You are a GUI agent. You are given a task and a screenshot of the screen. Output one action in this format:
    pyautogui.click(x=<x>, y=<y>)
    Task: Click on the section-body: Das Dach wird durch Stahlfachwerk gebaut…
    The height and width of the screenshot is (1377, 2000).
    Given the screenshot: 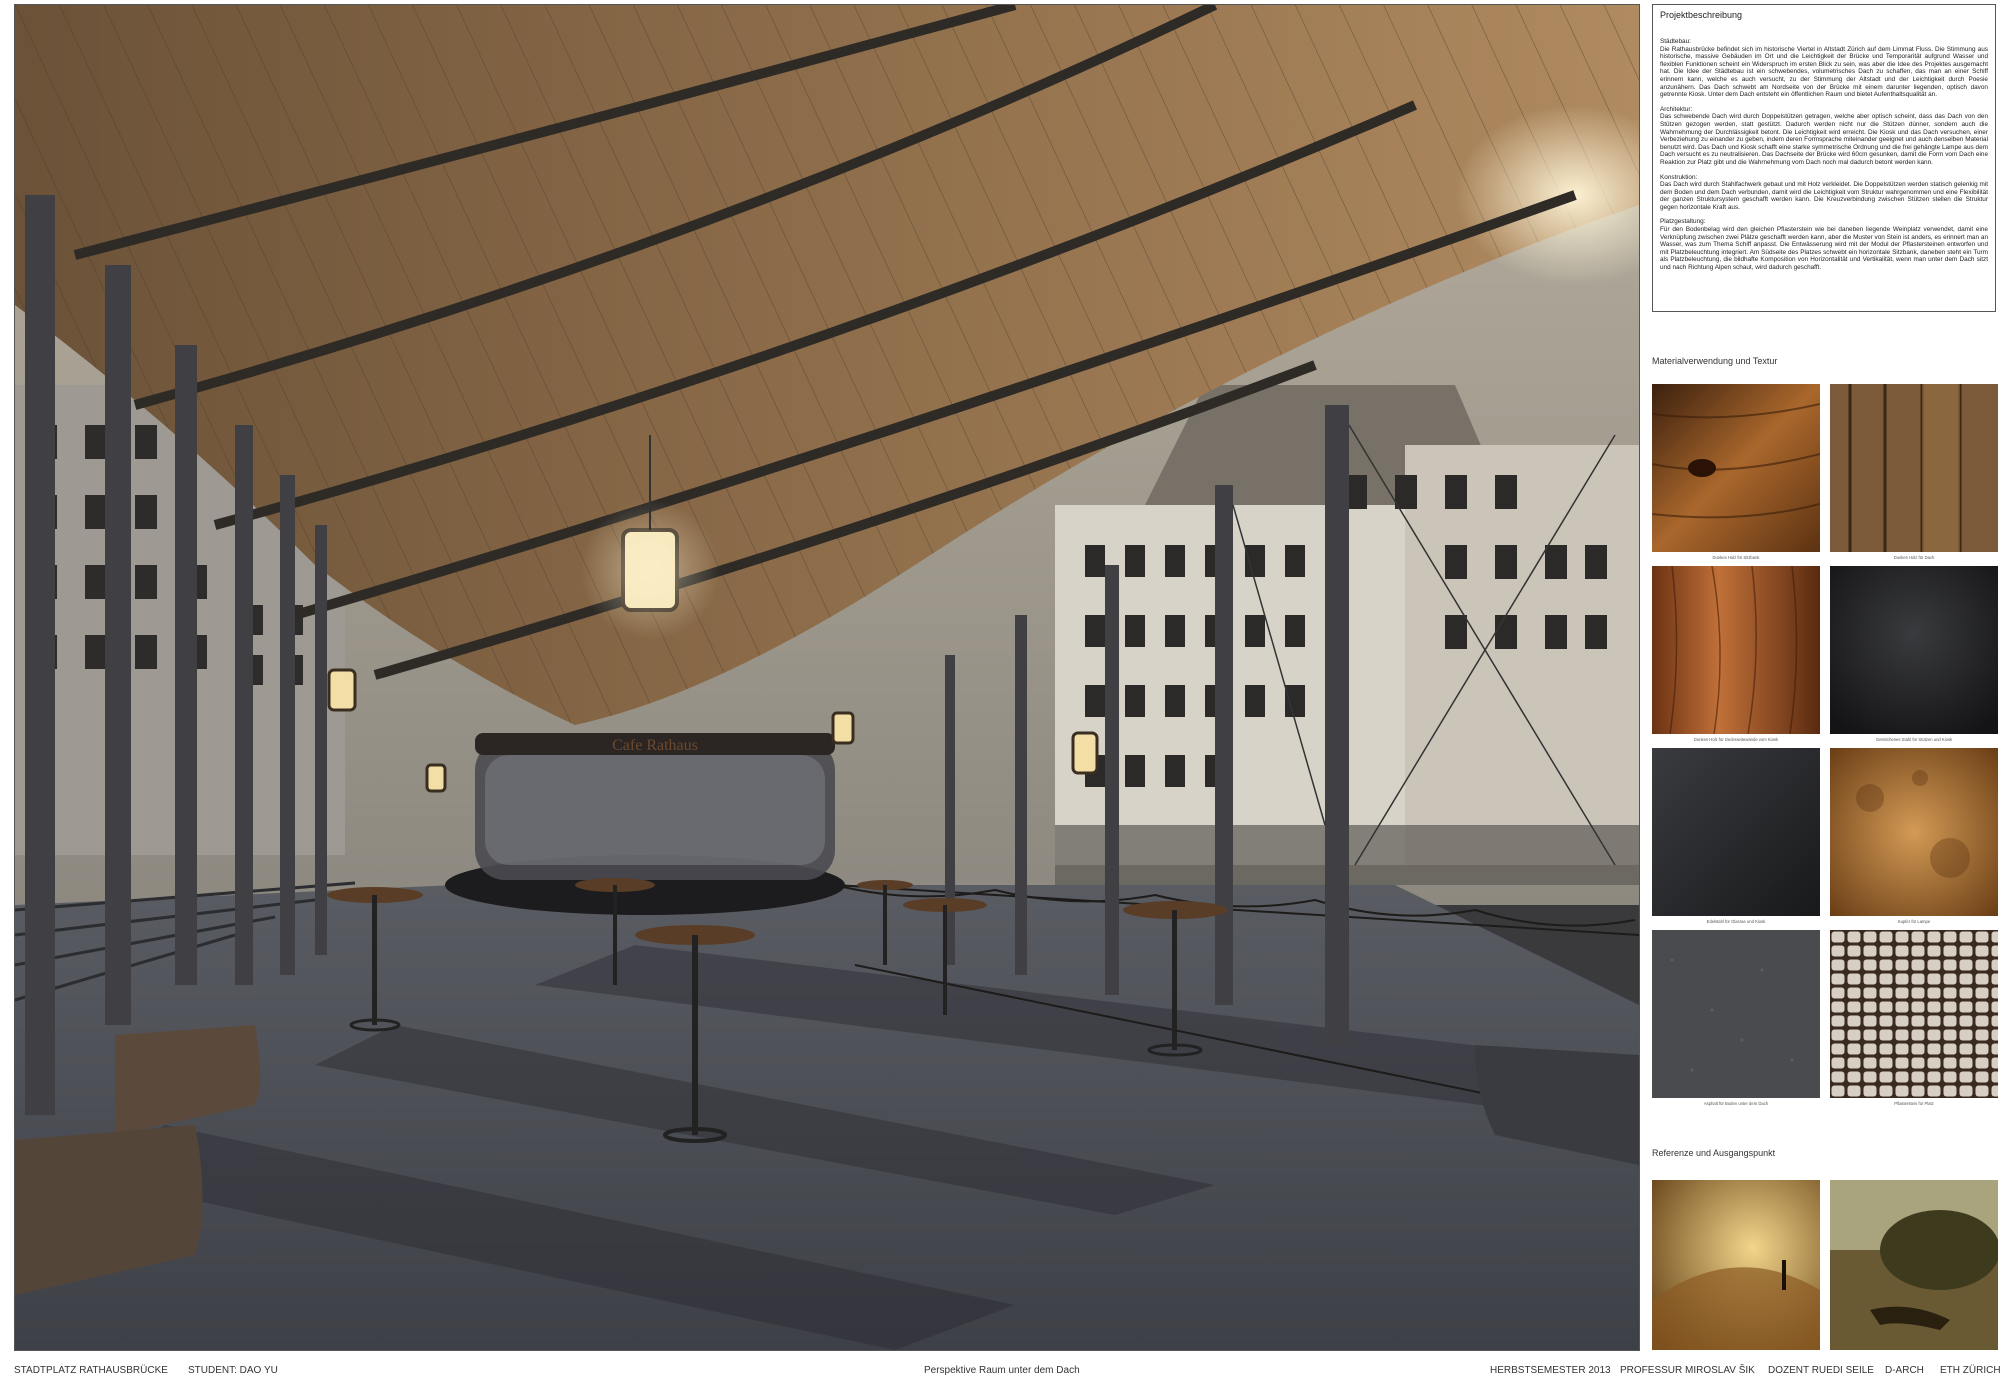 What is the action you would take?
    pyautogui.click(x=1824, y=196)
    